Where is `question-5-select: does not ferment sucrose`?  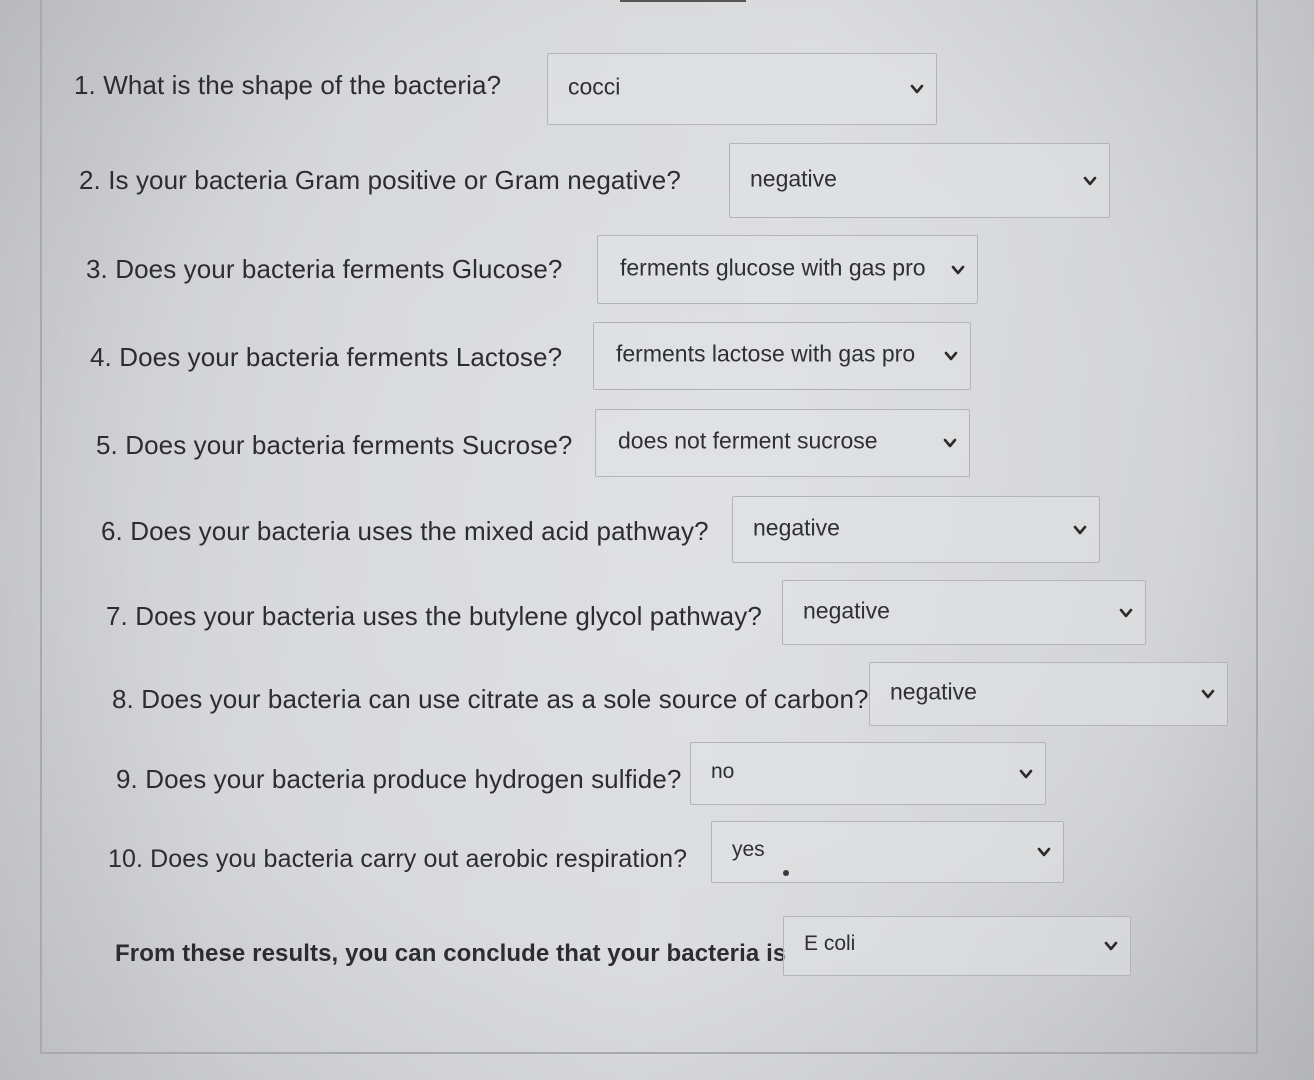 question-5-select: does not ferment sucrose is located at coordinates (782, 443).